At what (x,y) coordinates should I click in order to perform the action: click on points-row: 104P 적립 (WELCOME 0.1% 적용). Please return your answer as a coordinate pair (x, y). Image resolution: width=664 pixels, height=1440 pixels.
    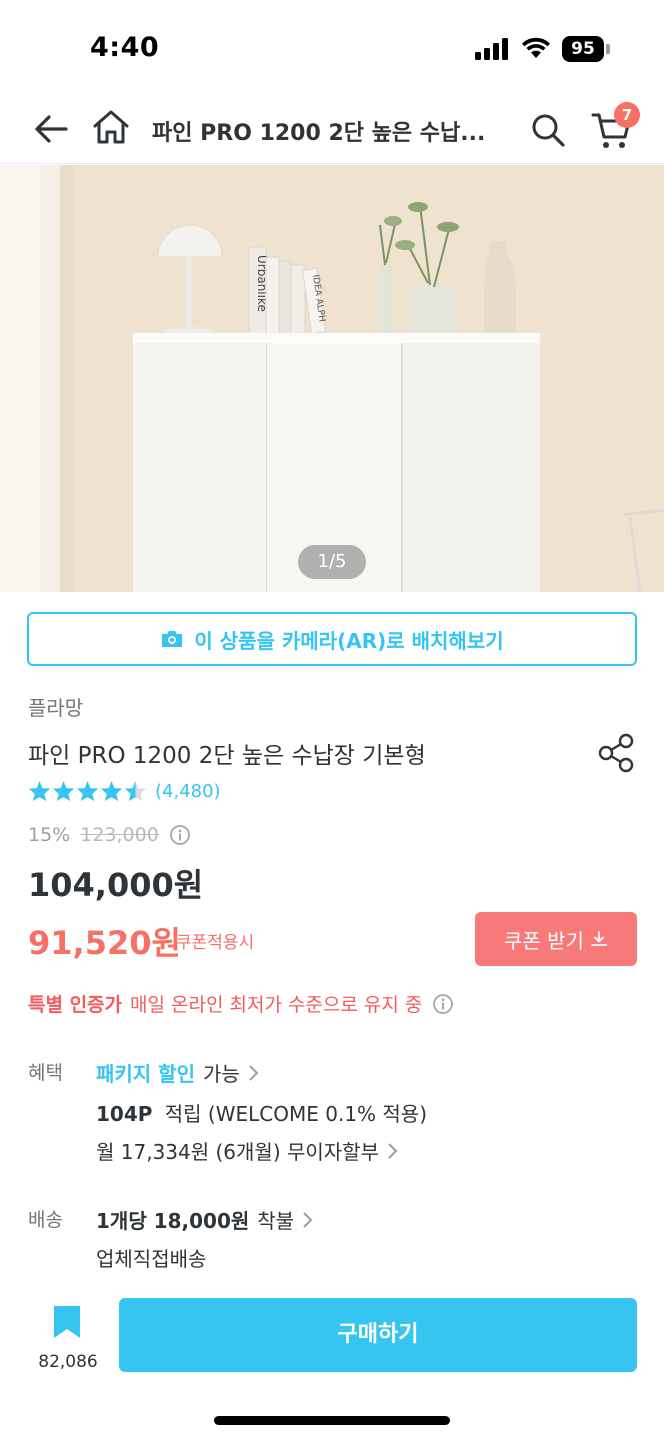
    Looking at the image, I should click on (261, 1112).